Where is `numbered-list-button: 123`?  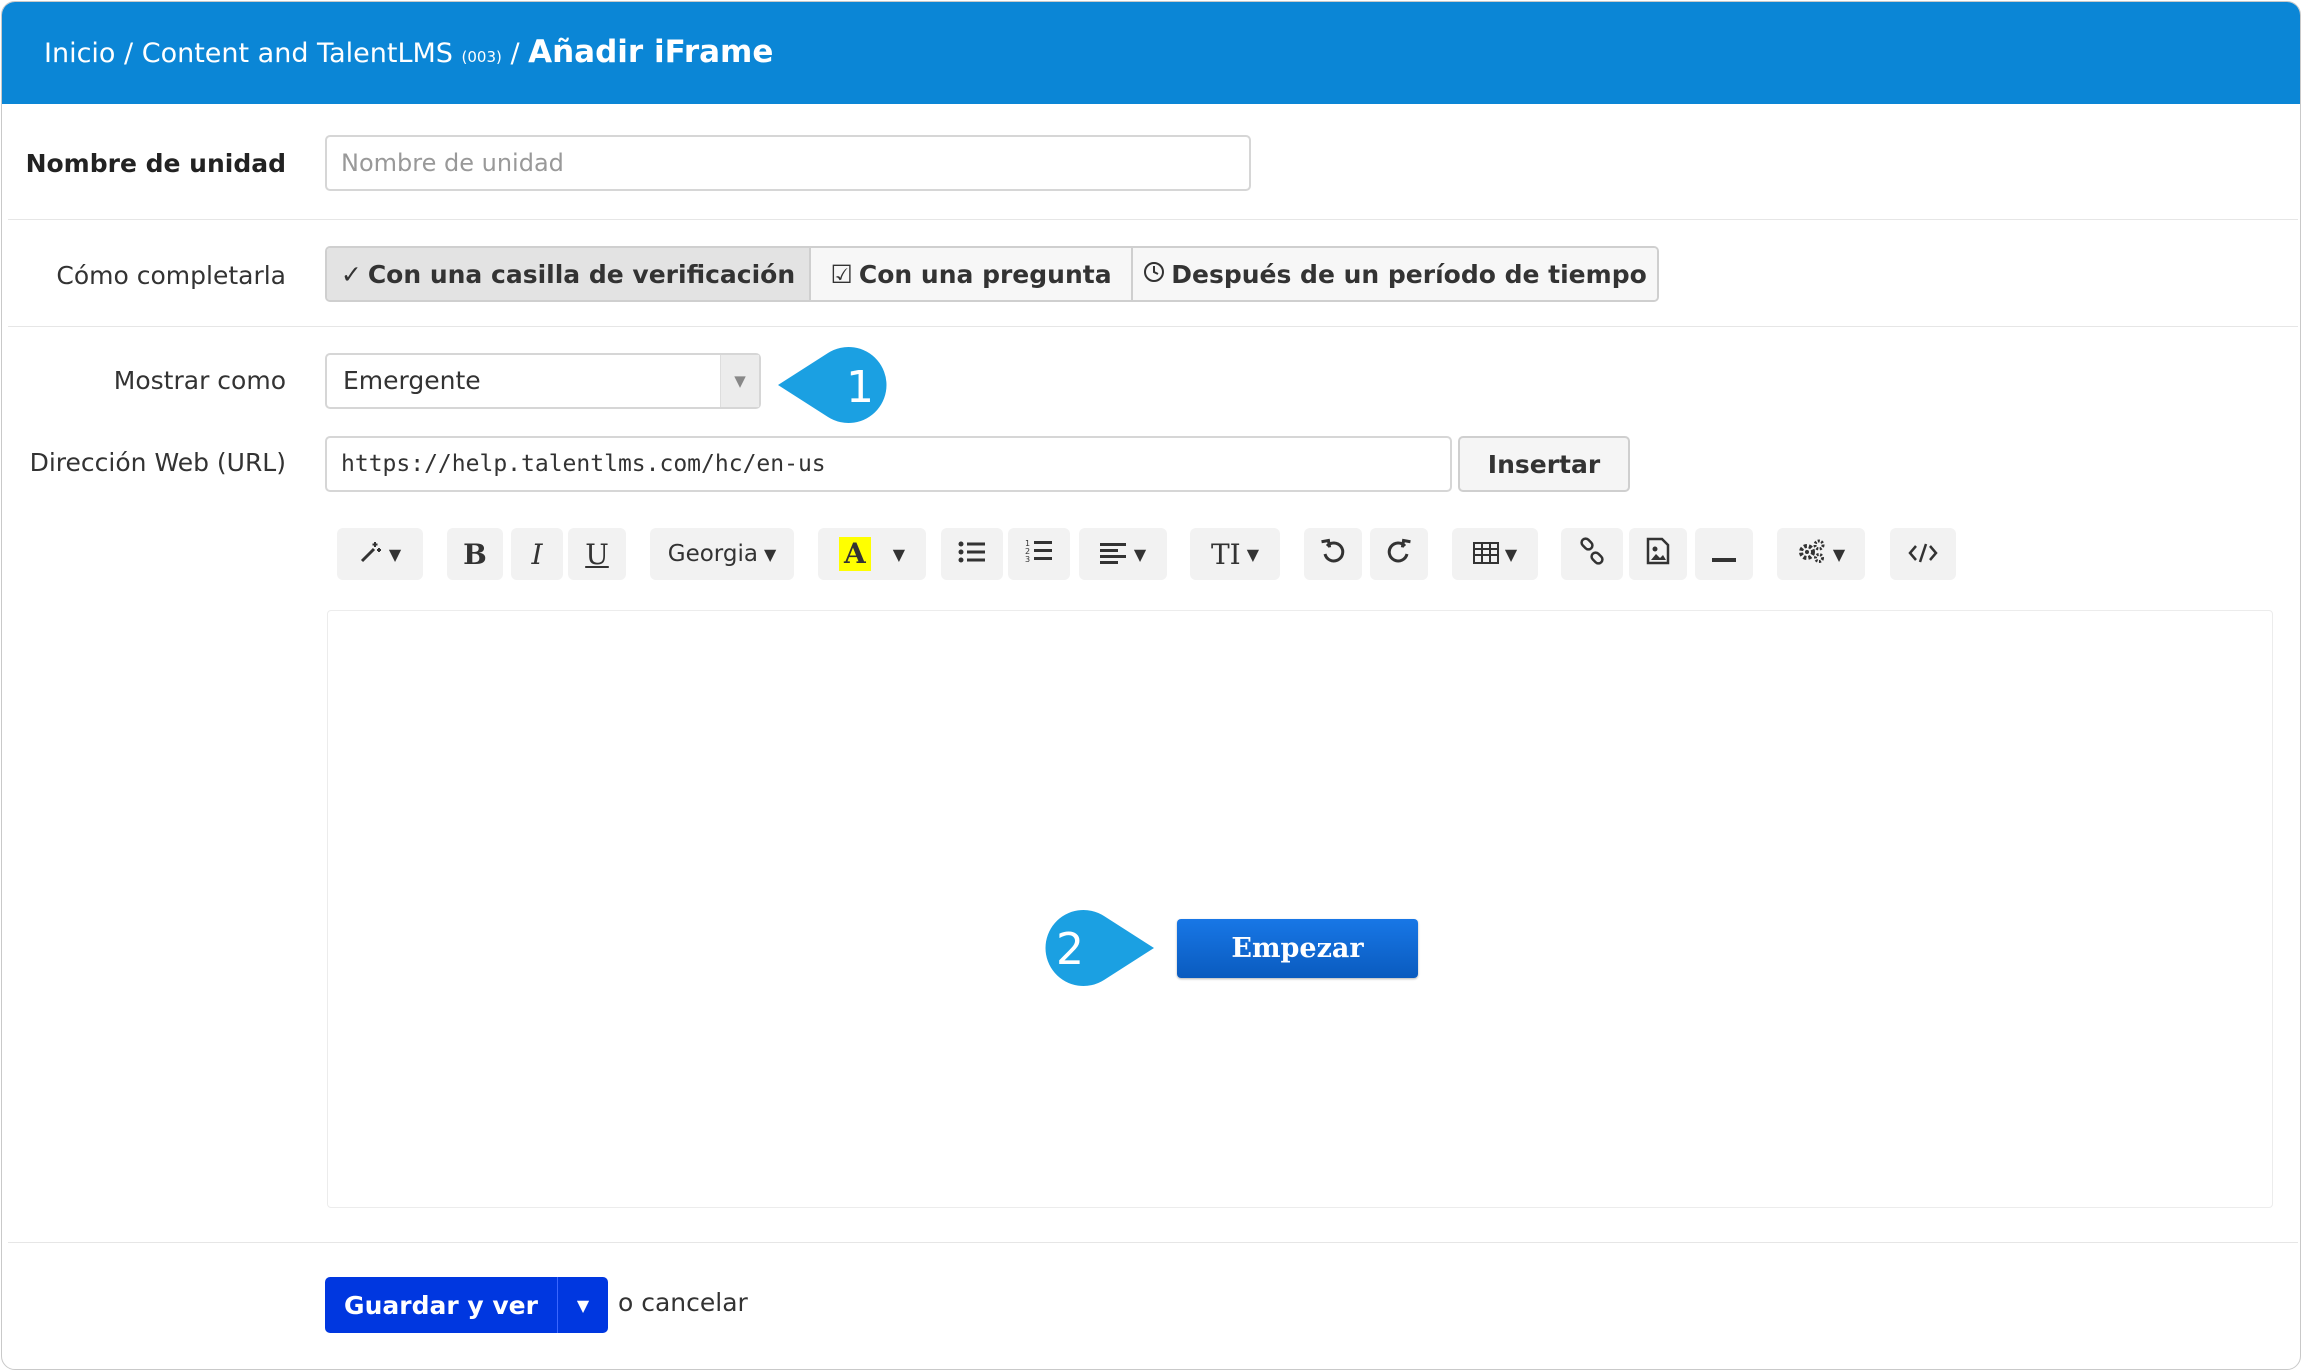 numbered-list-button: 123 is located at coordinates (1039, 554).